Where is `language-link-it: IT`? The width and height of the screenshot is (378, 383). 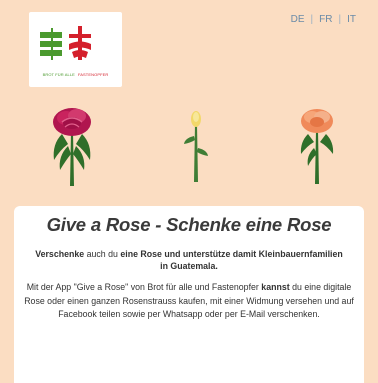 language-link-it: IT is located at coordinates (351, 19).